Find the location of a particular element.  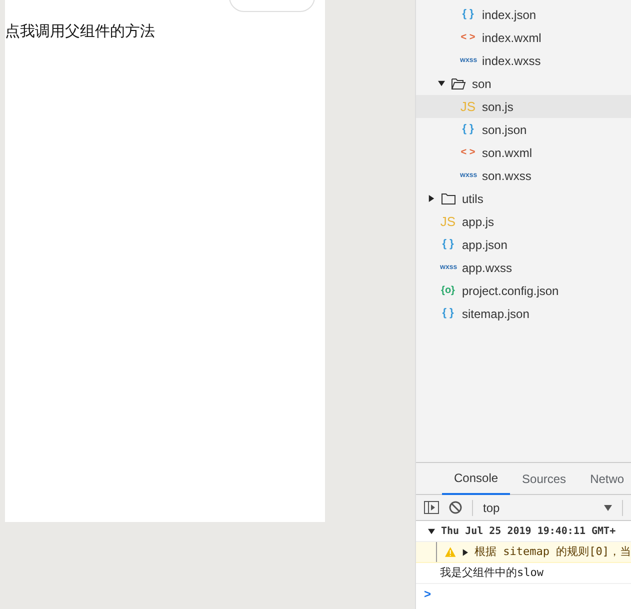

devtools-tab: Netwo is located at coordinates (604, 478).